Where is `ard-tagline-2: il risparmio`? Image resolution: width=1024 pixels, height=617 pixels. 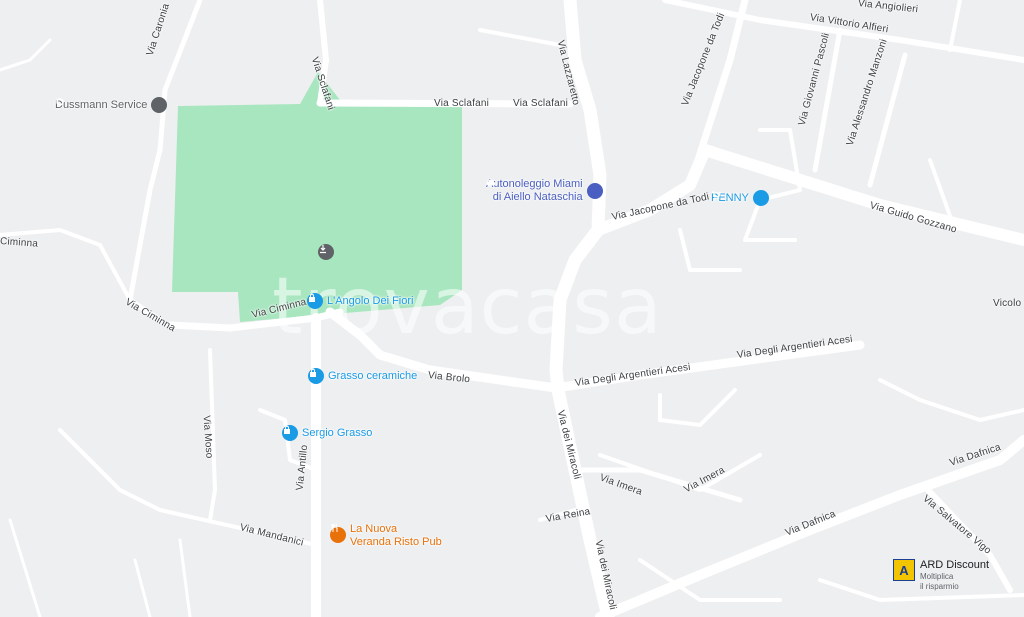
ard-tagline-2: il risparmio is located at coordinates (939, 586).